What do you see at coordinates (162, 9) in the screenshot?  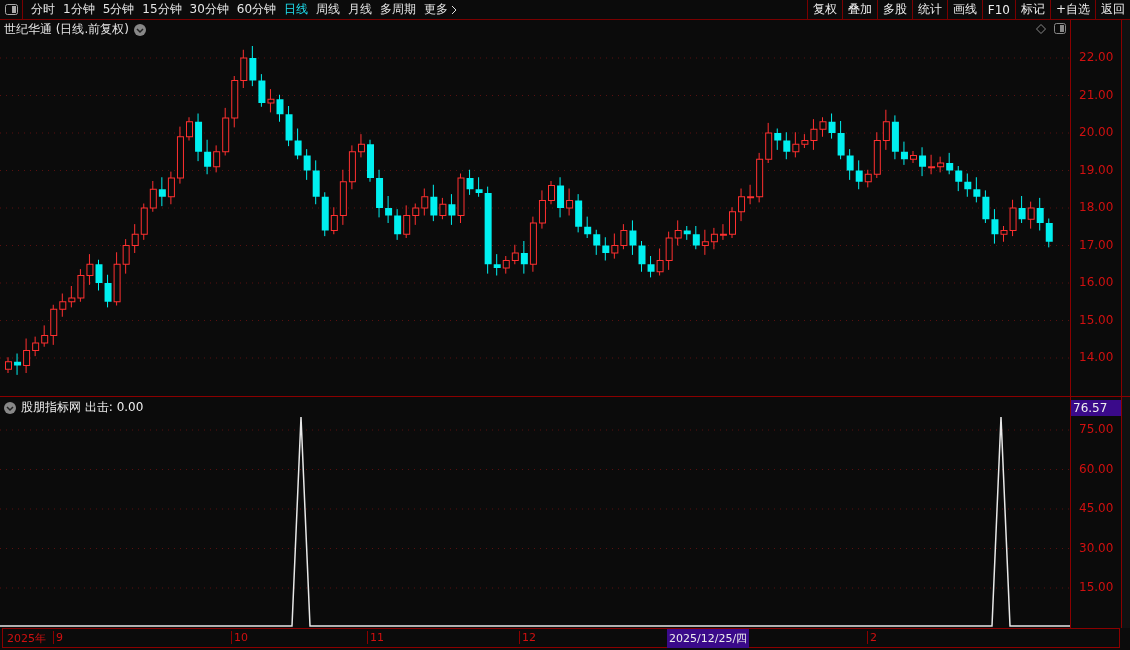 I see `period-tab: 15分钟` at bounding box center [162, 9].